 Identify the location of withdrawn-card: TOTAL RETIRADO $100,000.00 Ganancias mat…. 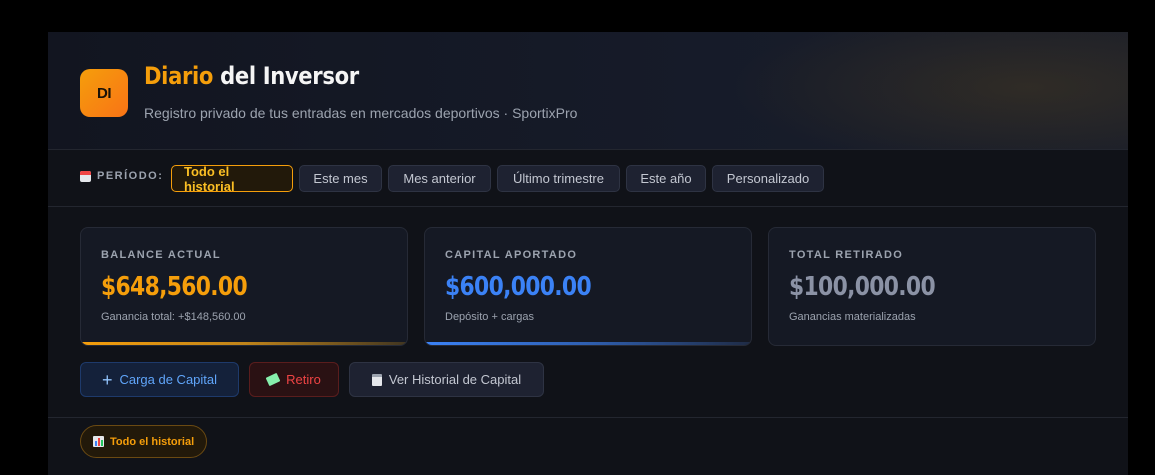
(932, 286).